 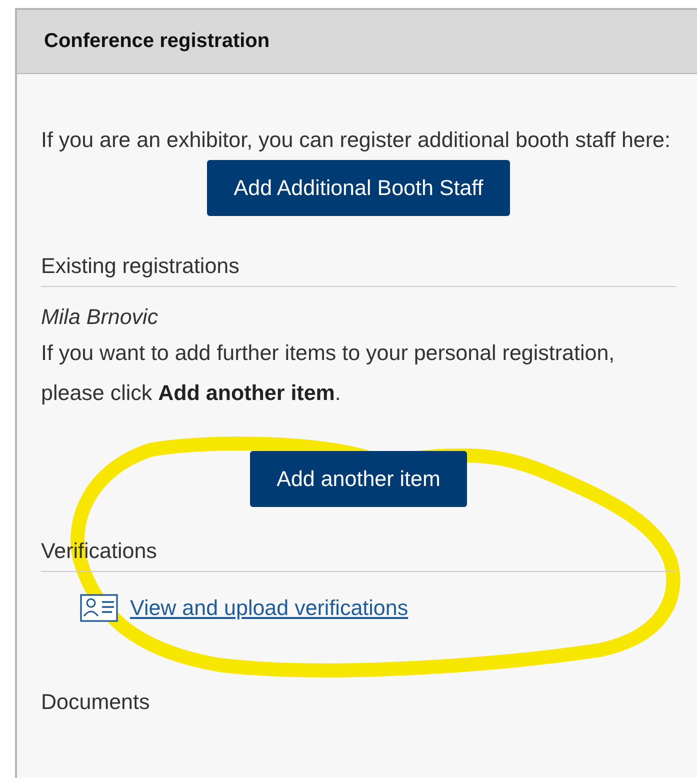 What do you see at coordinates (358, 269) in the screenshot?
I see `section-heading: Existing registrations` at bounding box center [358, 269].